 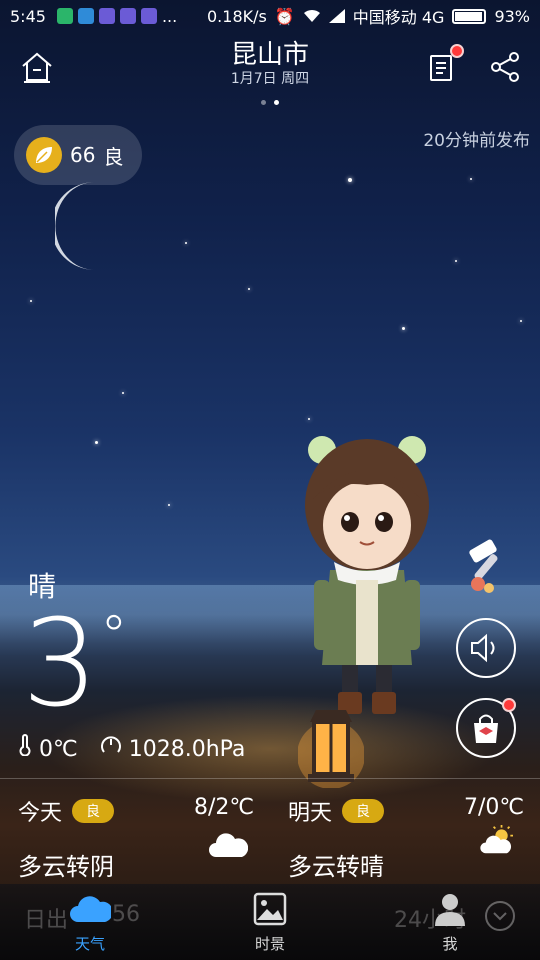 I want to click on weather-details: 0℃ 1028.0hPa, so click(x=131, y=748).